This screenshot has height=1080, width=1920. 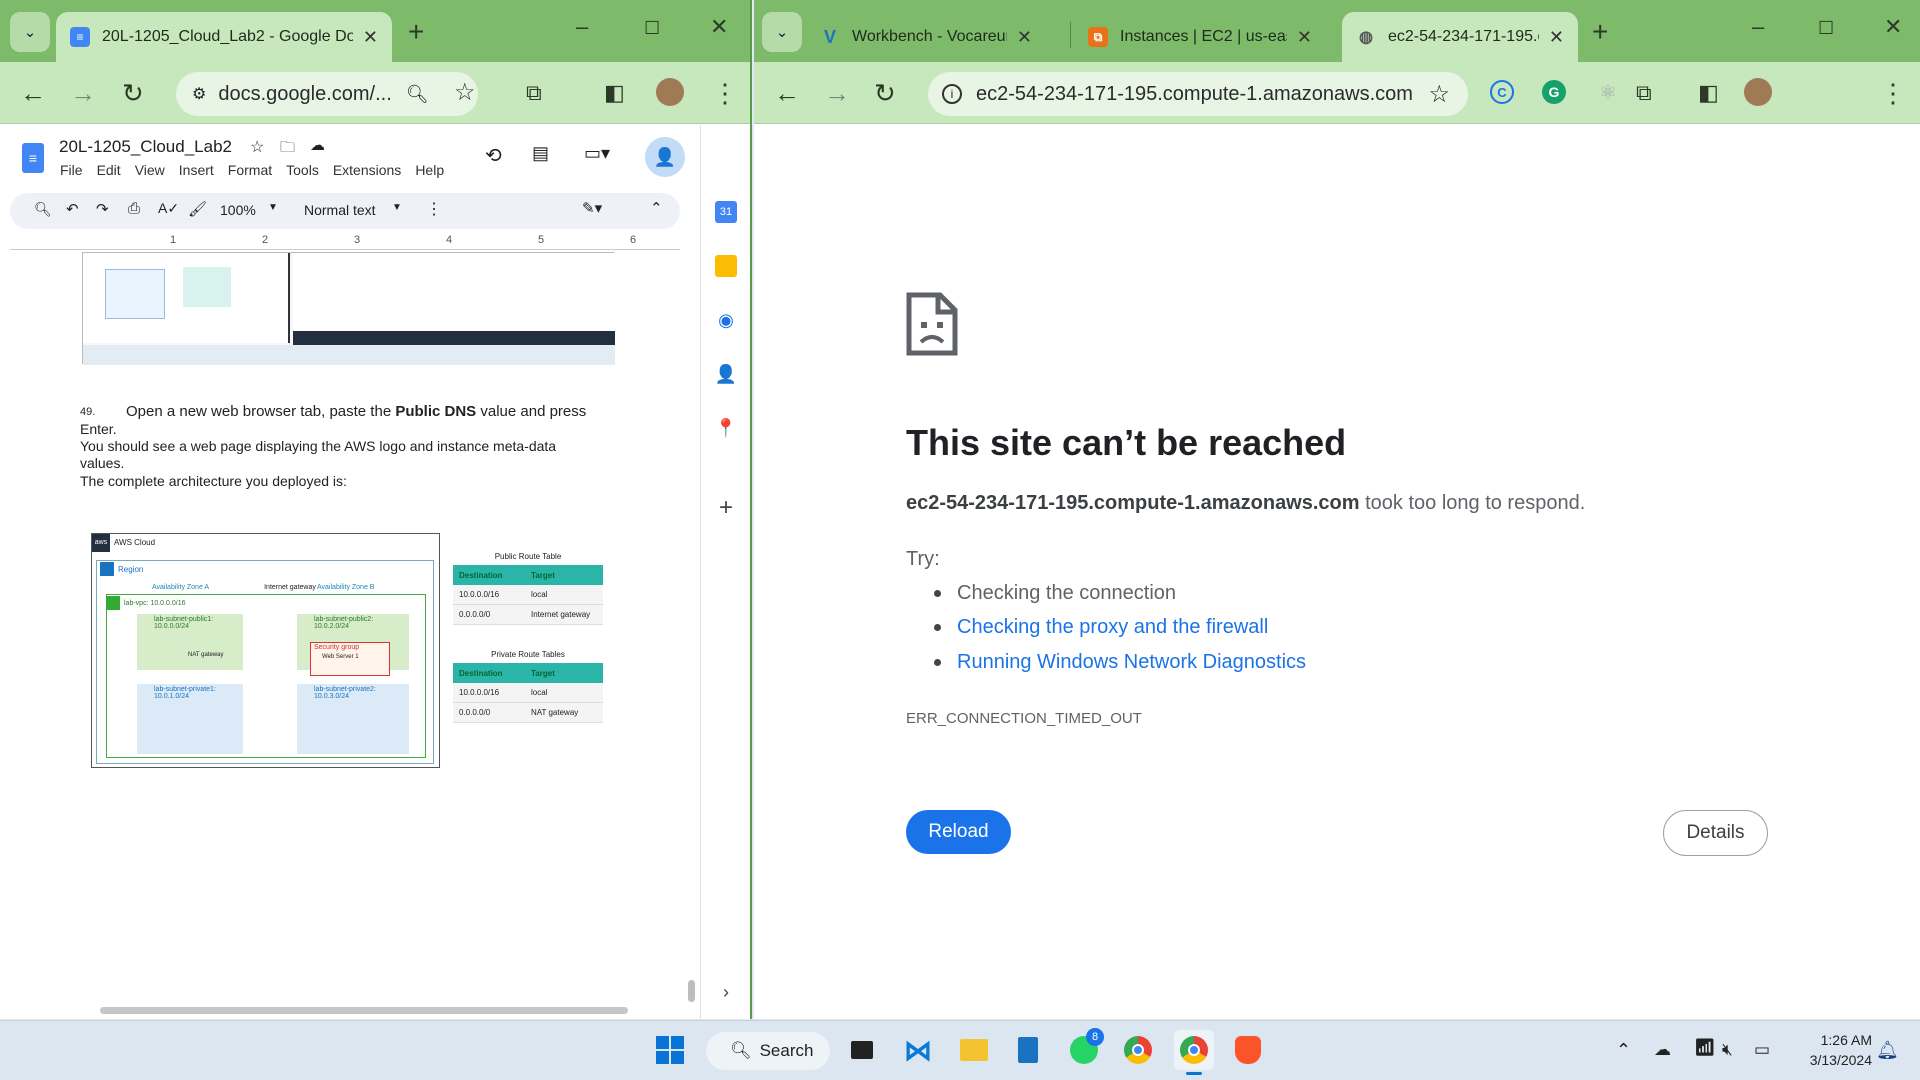 What do you see at coordinates (918, 1050) in the screenshot?
I see `vscode-icon: ⋈` at bounding box center [918, 1050].